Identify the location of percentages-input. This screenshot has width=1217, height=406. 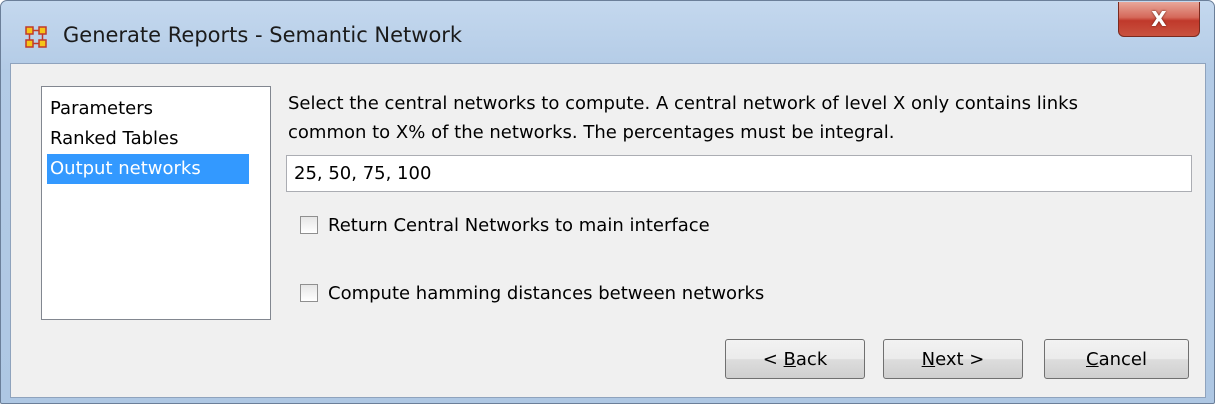
(739, 173).